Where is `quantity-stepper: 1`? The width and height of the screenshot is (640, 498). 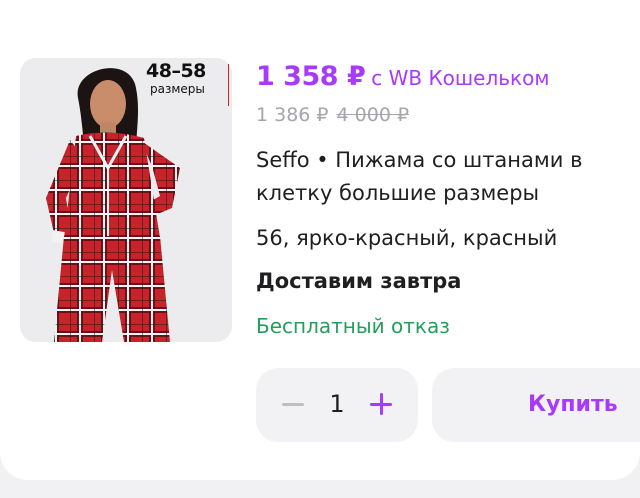 quantity-stepper: 1 is located at coordinates (337, 405).